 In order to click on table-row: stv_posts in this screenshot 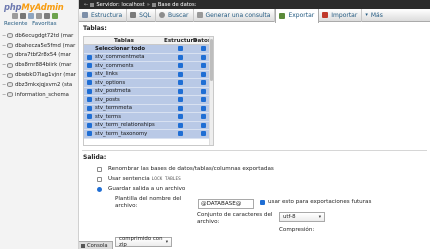, I will do `click(148, 100)`.